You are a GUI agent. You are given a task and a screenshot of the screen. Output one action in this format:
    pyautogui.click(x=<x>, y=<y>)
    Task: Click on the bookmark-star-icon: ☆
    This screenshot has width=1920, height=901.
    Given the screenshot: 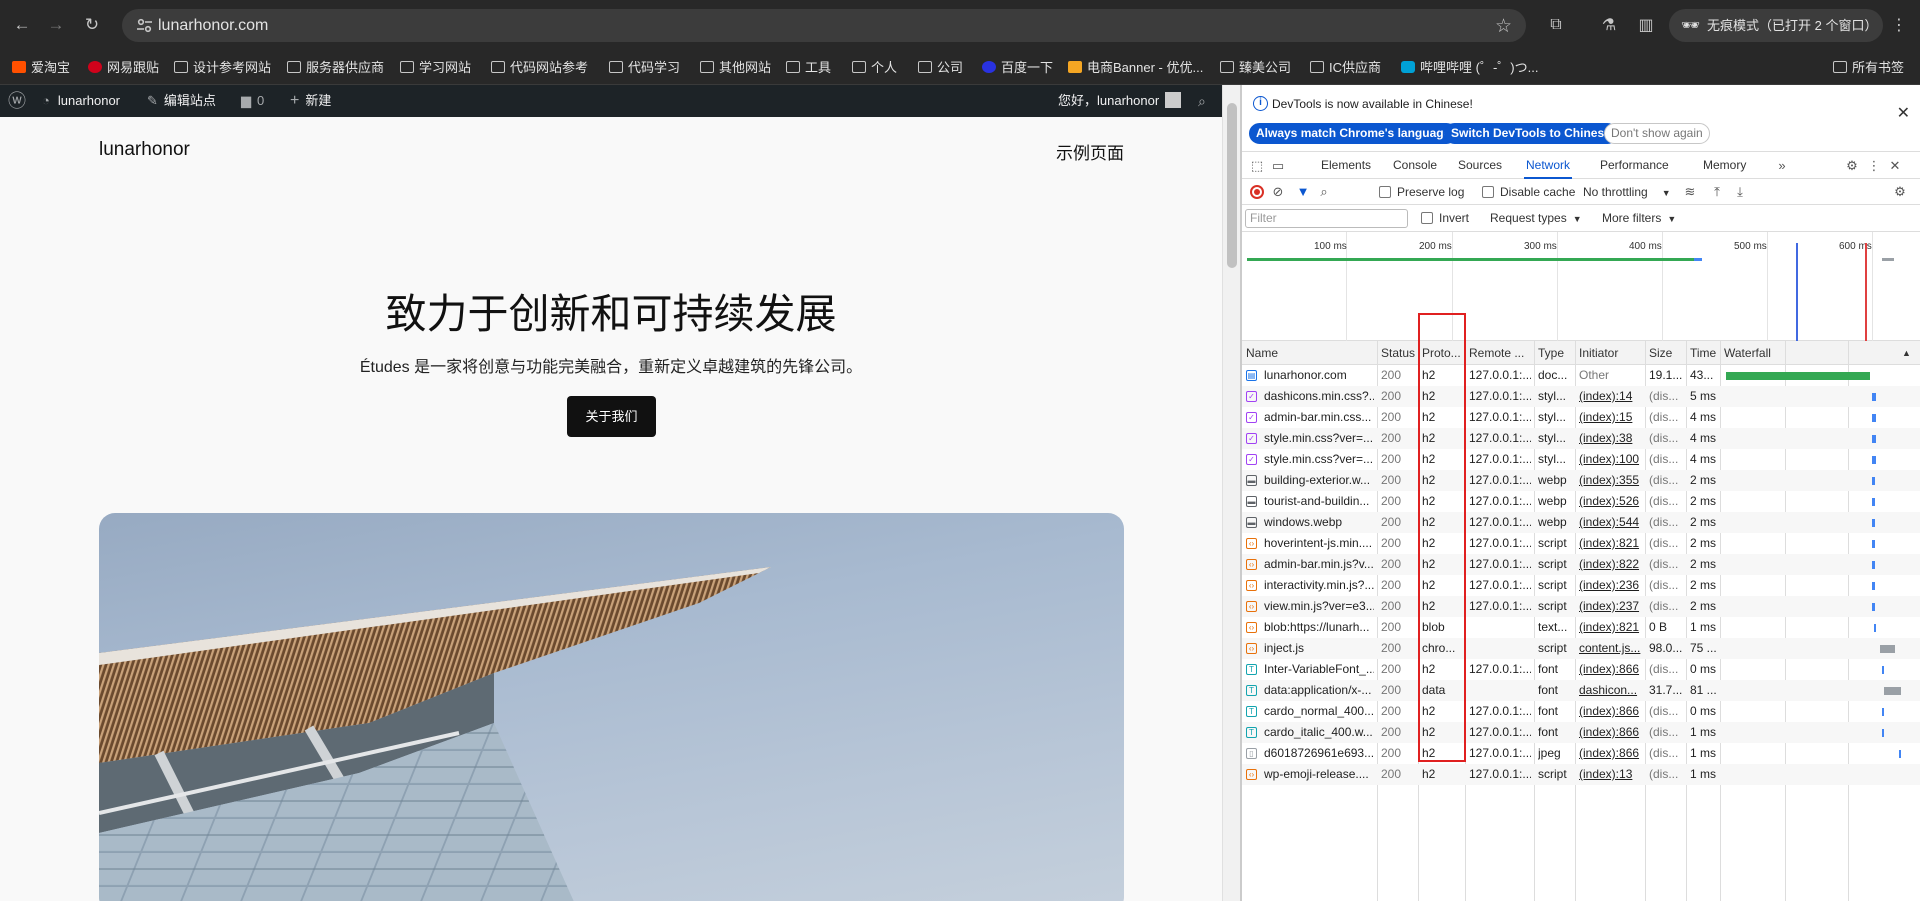 What is the action you would take?
    pyautogui.click(x=1503, y=26)
    